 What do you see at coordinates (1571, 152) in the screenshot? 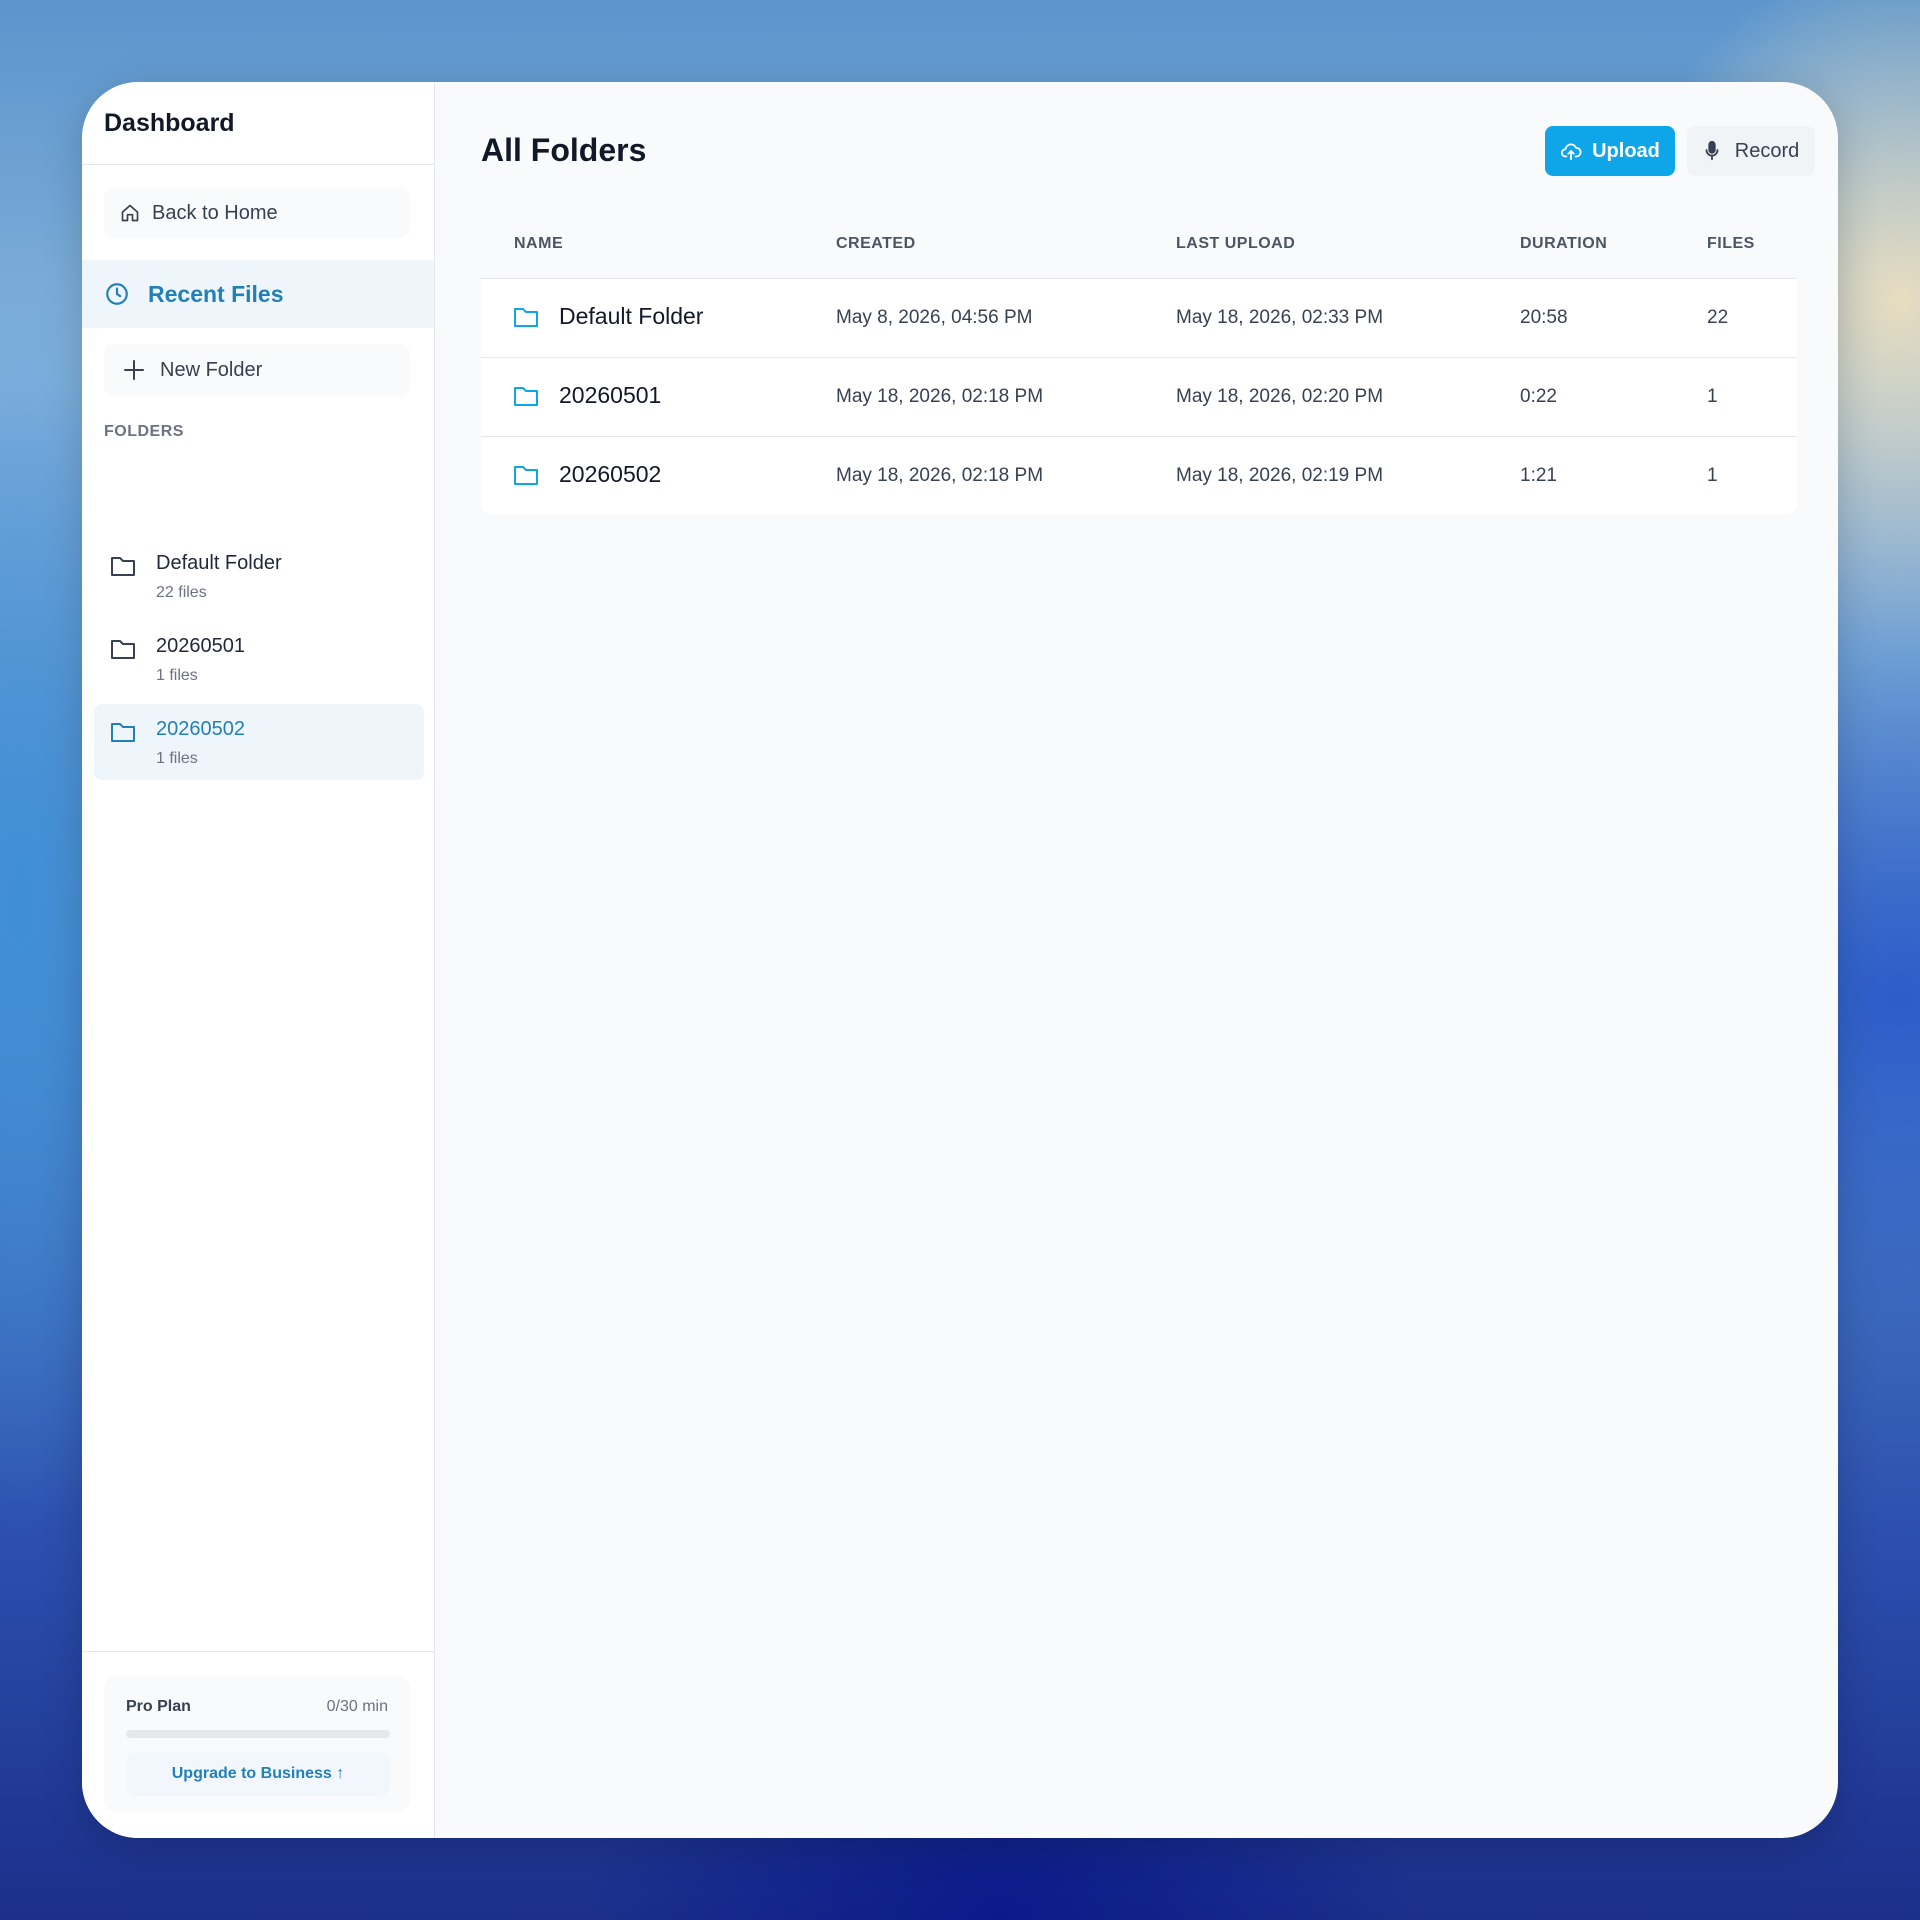
I see `cloud-upload-icon` at bounding box center [1571, 152].